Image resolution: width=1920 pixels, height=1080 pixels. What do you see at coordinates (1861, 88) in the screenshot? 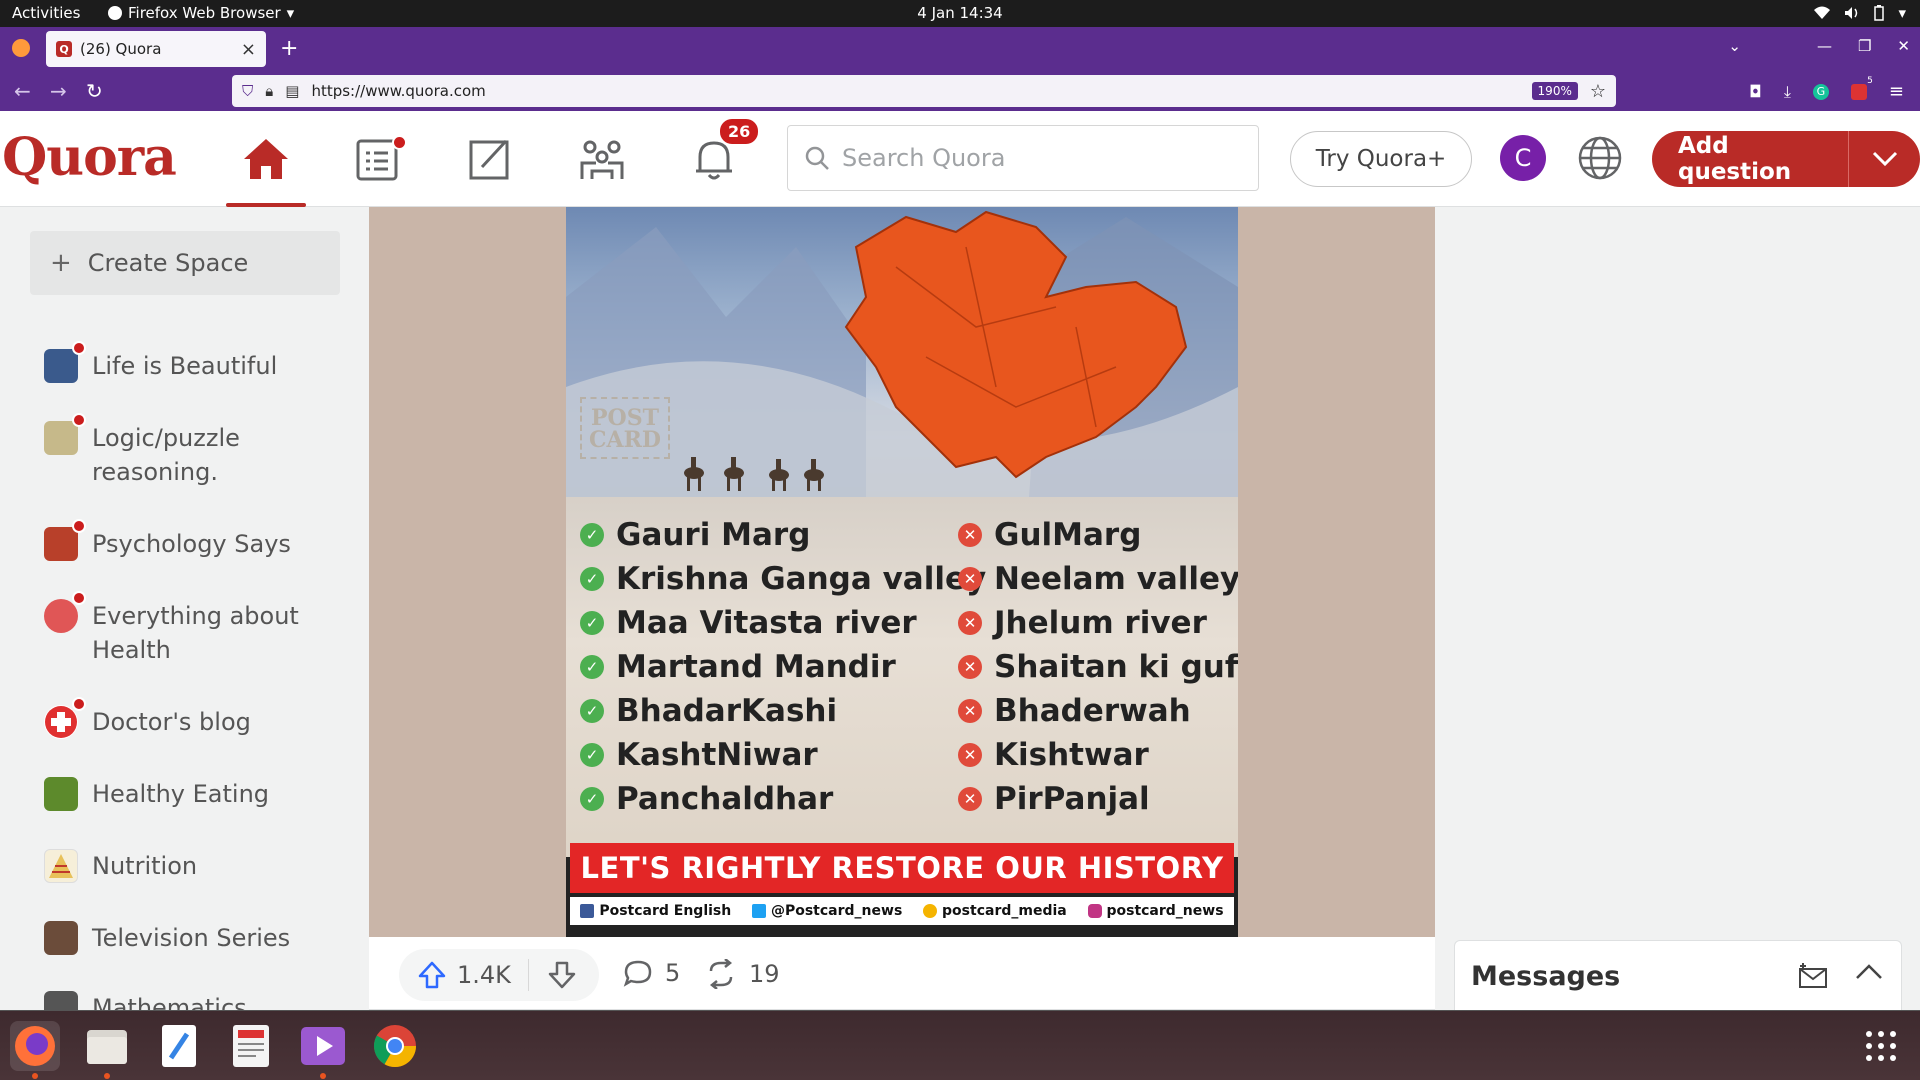
I see `extension-icon: 5` at bounding box center [1861, 88].